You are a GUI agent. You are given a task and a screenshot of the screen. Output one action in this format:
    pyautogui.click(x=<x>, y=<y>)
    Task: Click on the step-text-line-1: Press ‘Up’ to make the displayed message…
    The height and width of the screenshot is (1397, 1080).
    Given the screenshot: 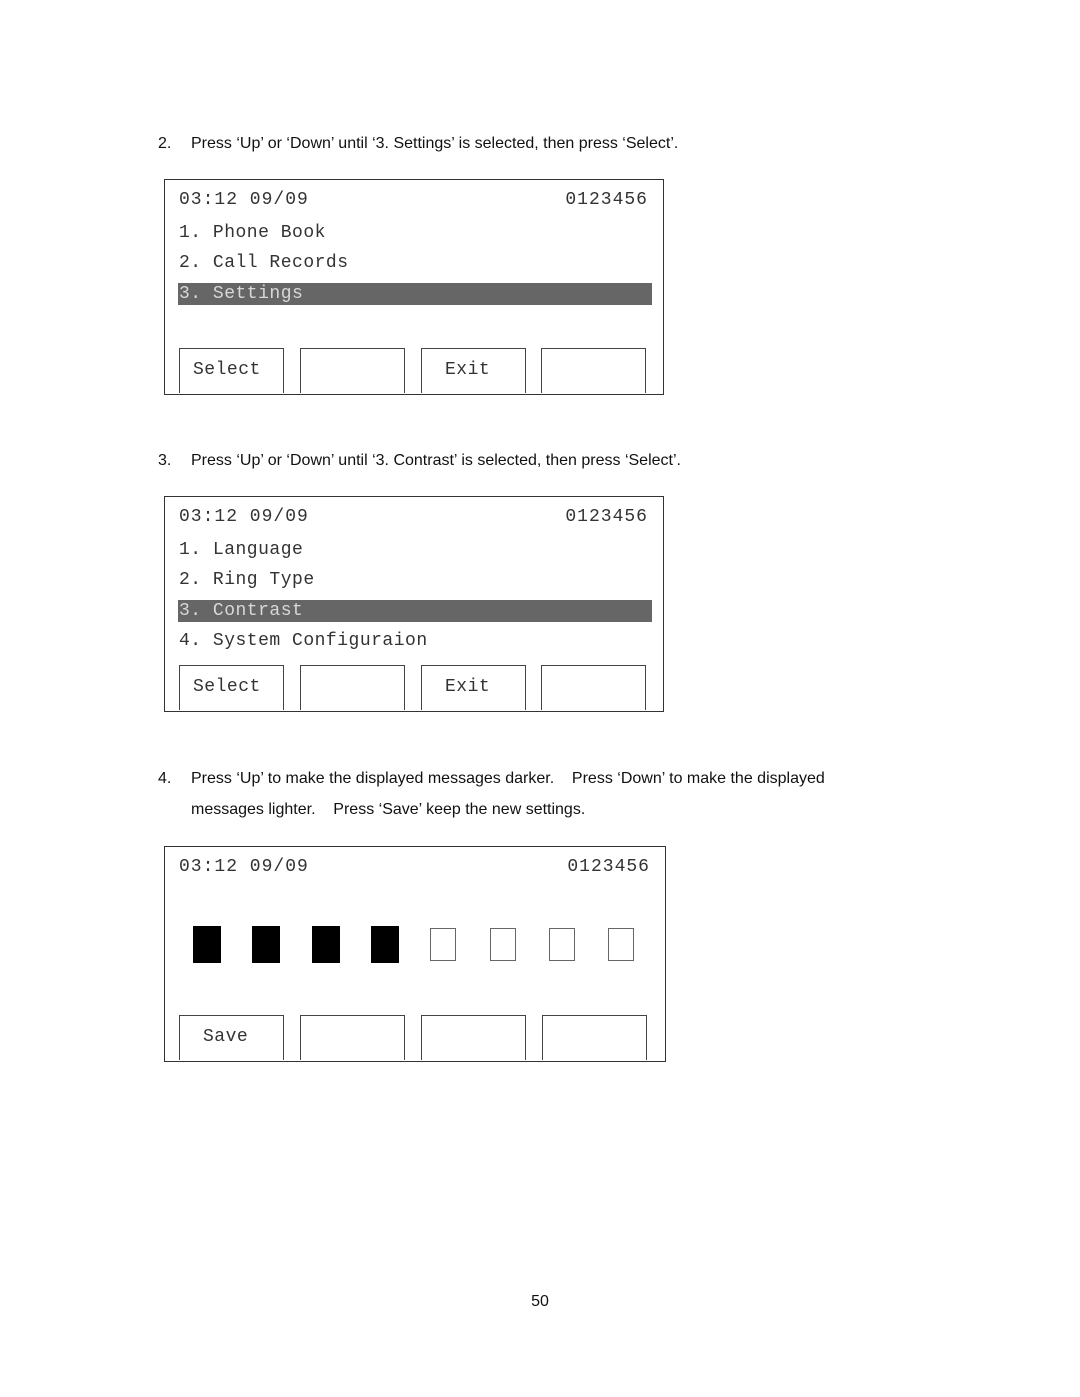 What is the action you would take?
    pyautogui.click(x=508, y=778)
    